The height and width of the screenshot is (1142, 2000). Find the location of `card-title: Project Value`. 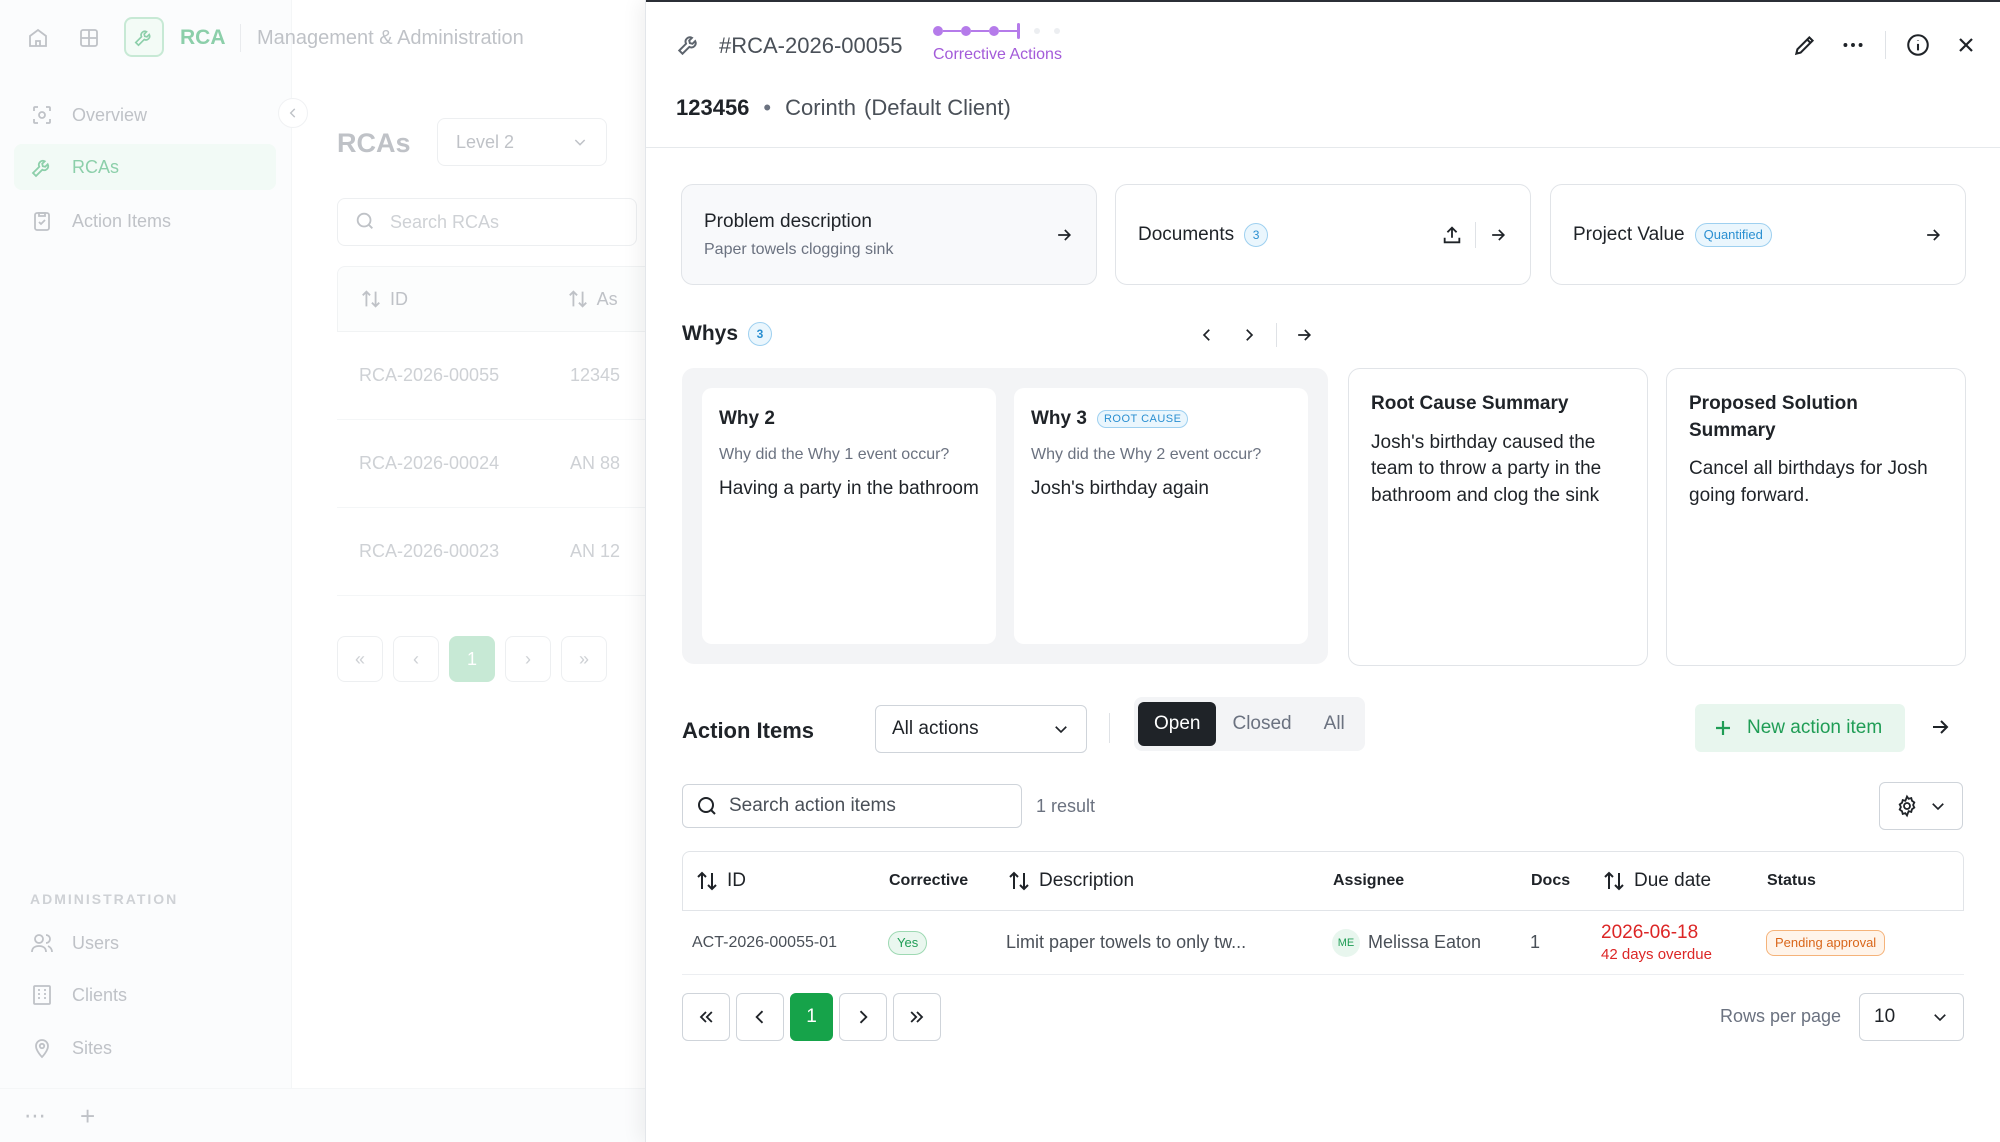

card-title: Project Value is located at coordinates (1629, 234).